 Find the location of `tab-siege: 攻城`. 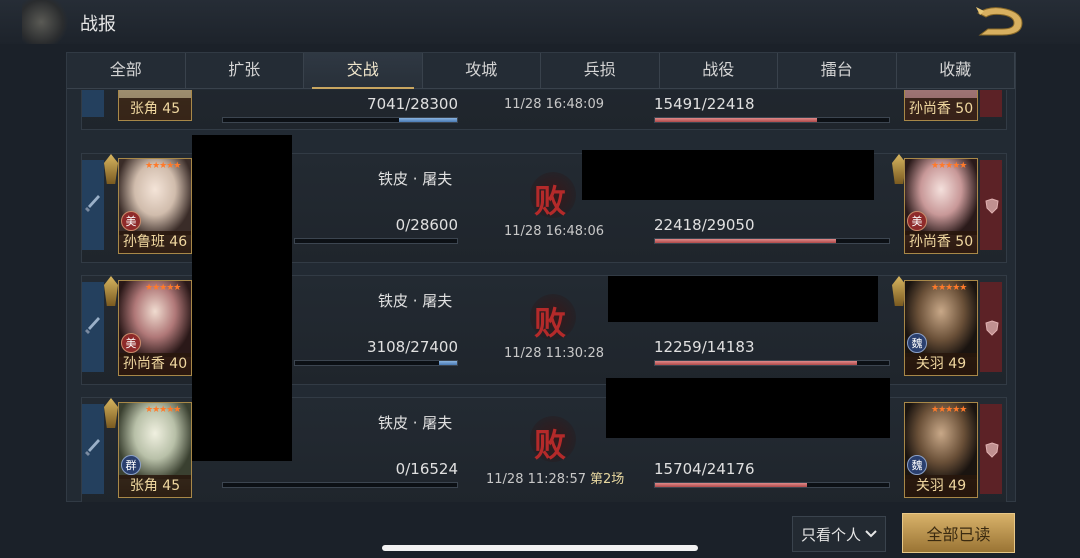

tab-siege: 攻城 is located at coordinates (482, 70).